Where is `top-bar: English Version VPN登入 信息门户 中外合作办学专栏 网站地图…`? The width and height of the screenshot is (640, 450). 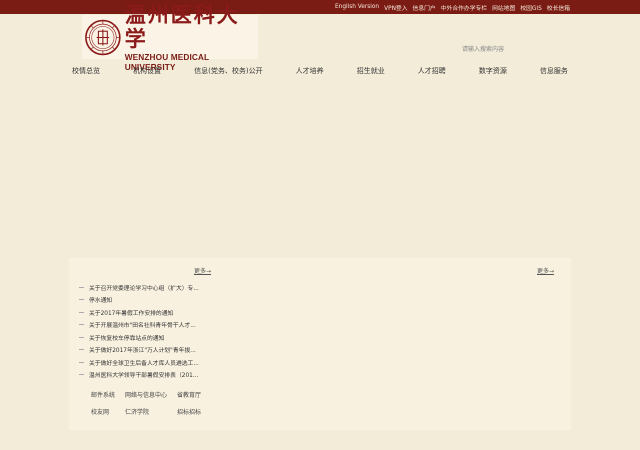 top-bar: English Version VPN登入 信息门户 中外合作办学专栏 网站地图… is located at coordinates (320, 7).